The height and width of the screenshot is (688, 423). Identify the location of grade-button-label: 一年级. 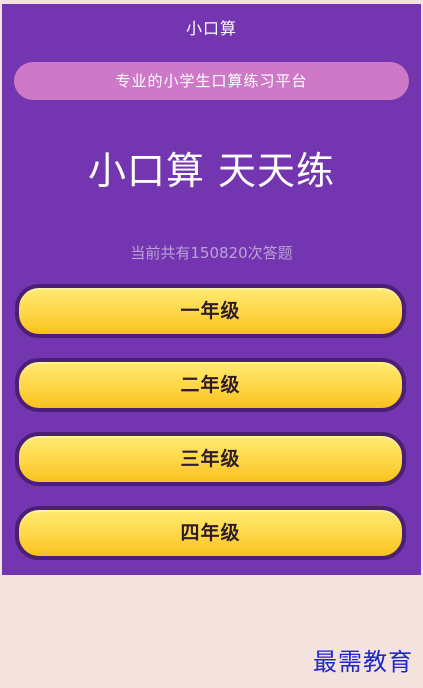
(210, 311).